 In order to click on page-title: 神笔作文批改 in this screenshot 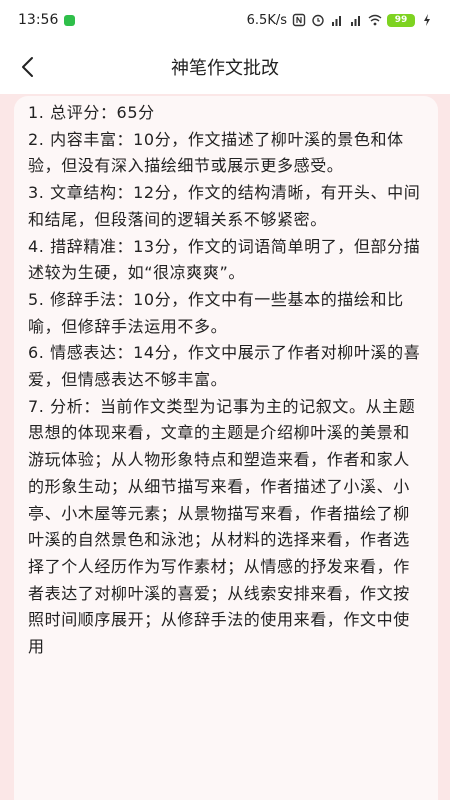, I will do `click(225, 68)`.